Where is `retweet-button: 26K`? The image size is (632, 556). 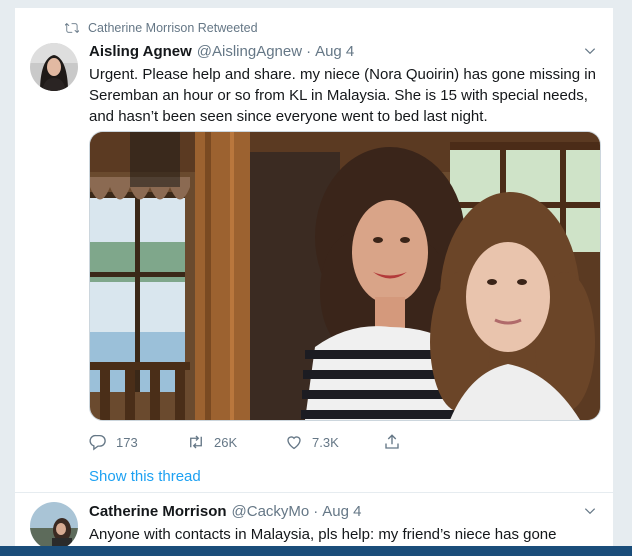
retweet-button: 26K is located at coordinates (236, 442).